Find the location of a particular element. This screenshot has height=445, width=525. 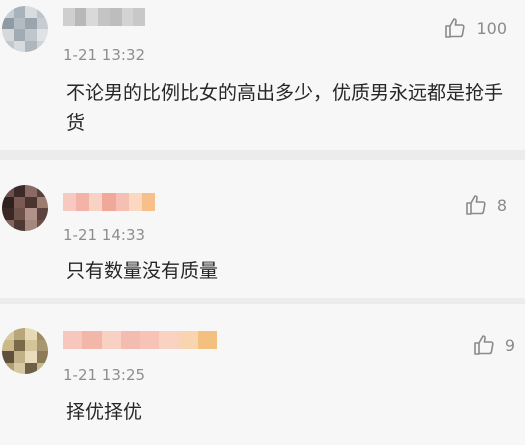

comment-text: 不论男的比例比女的高出多少，优质男永远都是抢手货 is located at coordinates (285, 108).